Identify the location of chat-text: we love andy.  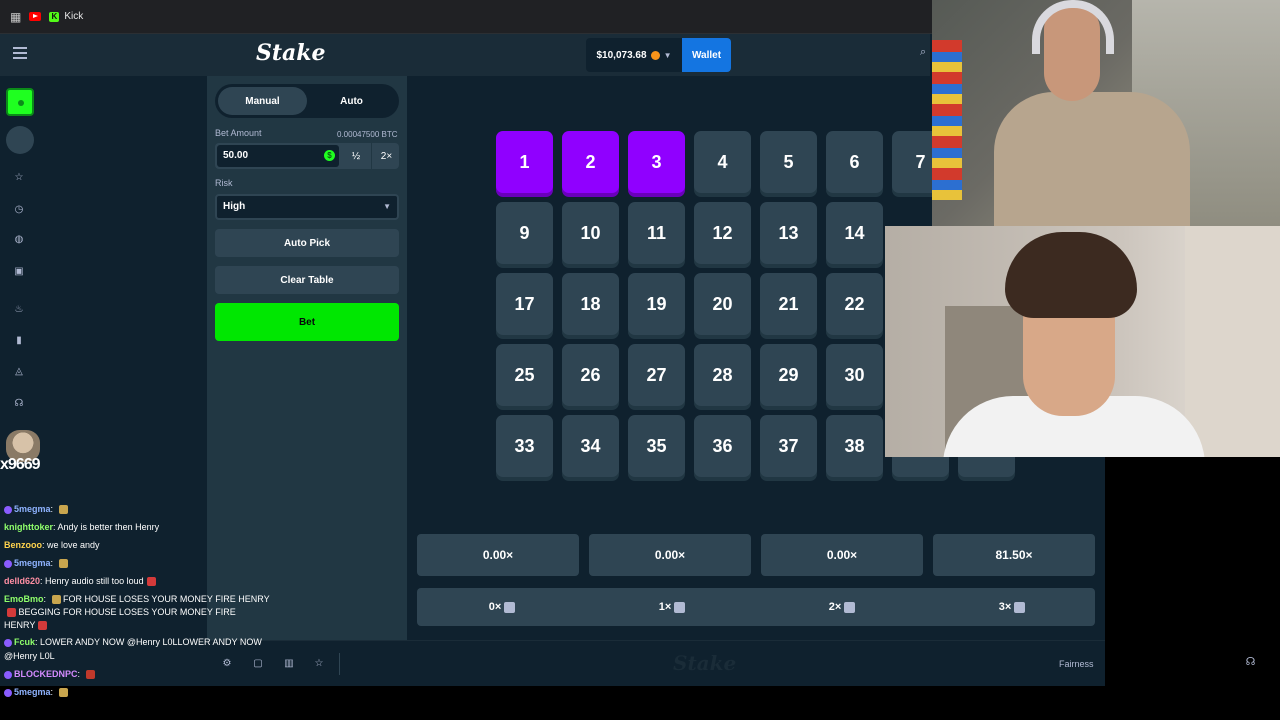
(73, 545).